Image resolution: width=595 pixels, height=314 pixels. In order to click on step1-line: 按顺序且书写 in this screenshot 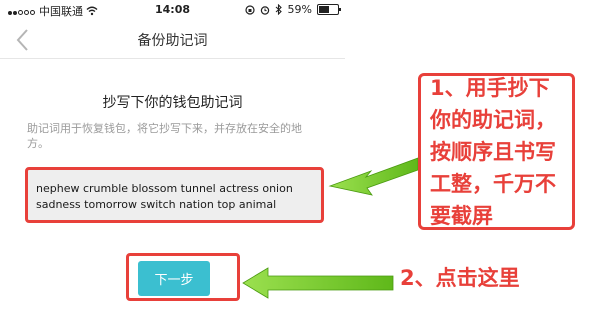, I will do `click(493, 152)`.